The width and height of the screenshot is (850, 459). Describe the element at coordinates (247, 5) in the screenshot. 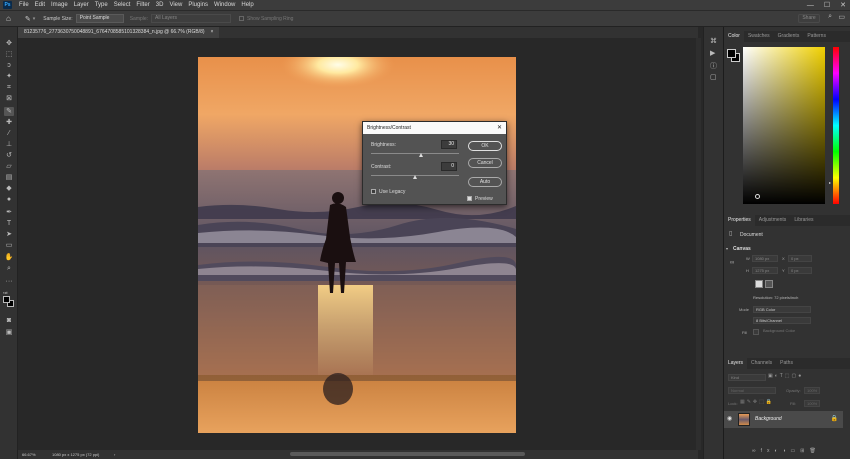

I see `menu-help: Help` at that location.